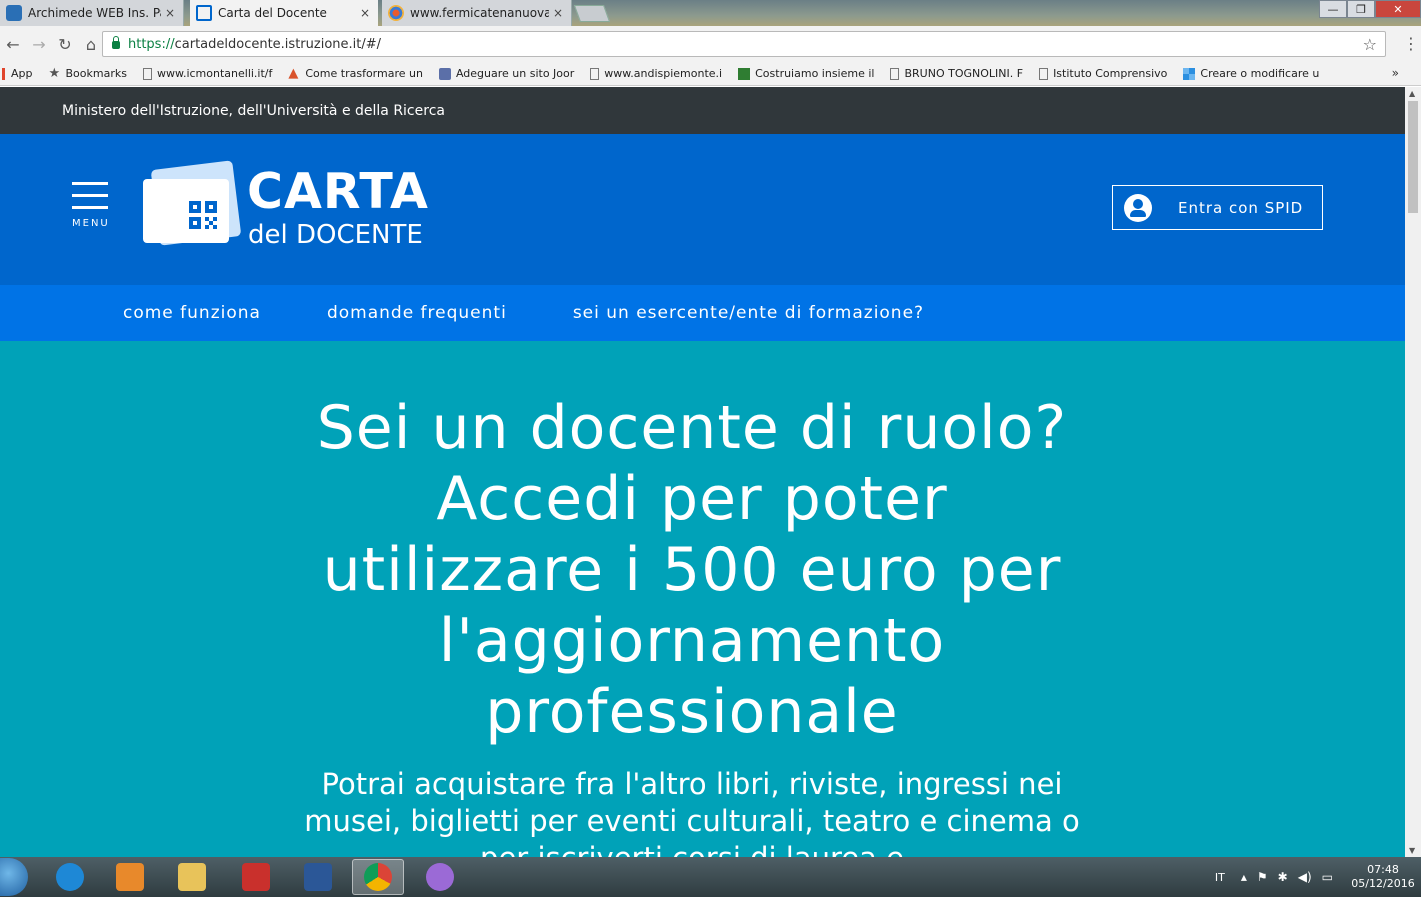 Image resolution: width=1421 pixels, height=897 pixels. What do you see at coordinates (417, 313) in the screenshot?
I see `nav-domande-frequenti: domande frequenti` at bounding box center [417, 313].